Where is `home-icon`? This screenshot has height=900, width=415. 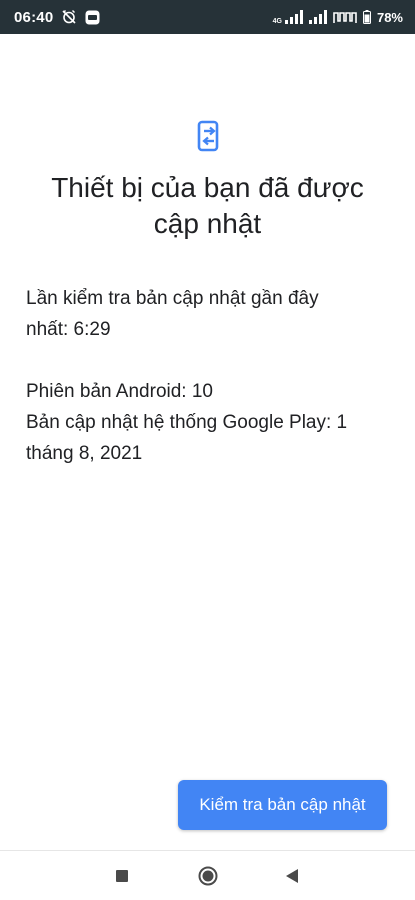 home-icon is located at coordinates (208, 876).